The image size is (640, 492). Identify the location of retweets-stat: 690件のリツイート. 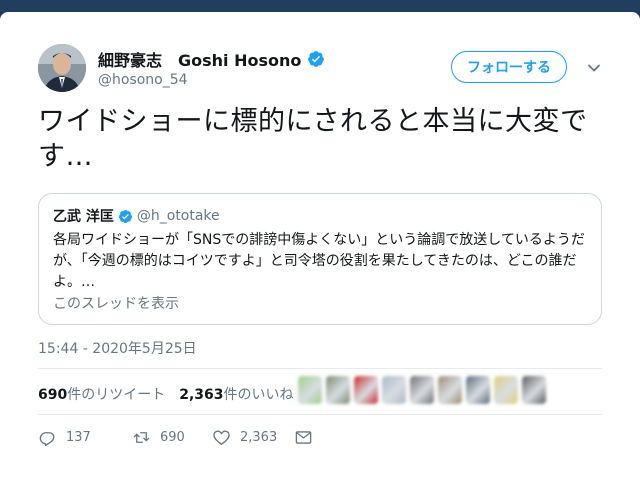
(101, 394).